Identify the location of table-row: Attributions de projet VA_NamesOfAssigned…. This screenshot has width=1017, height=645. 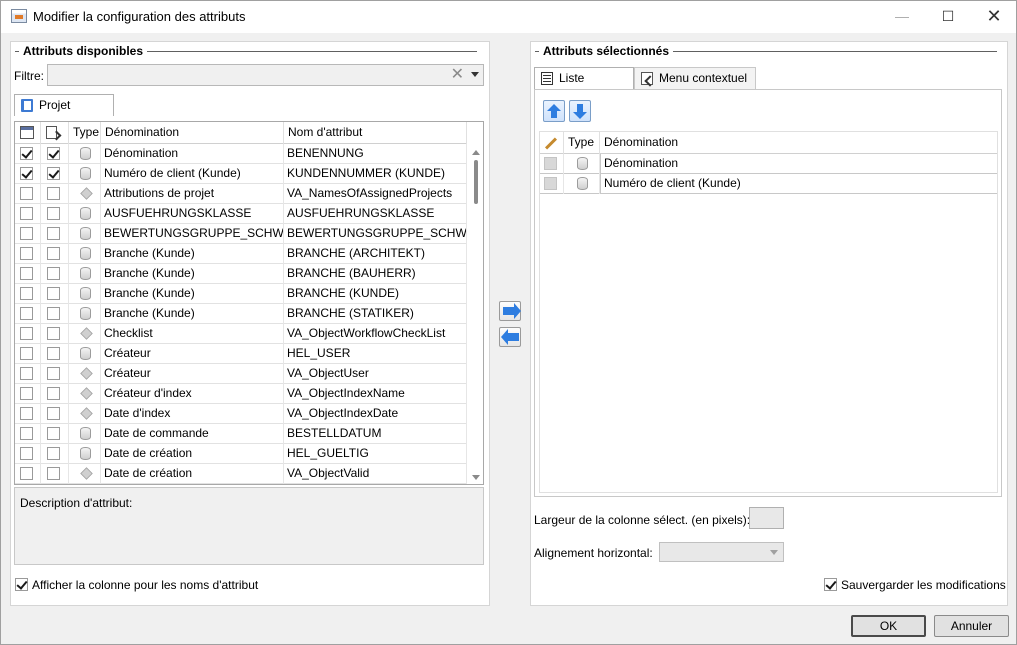
(241, 194).